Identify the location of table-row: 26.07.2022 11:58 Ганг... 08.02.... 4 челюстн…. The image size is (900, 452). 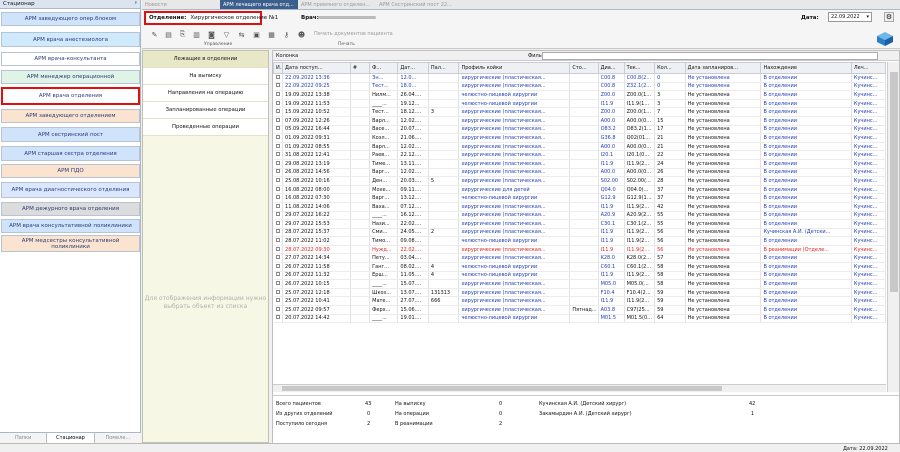
(579, 267).